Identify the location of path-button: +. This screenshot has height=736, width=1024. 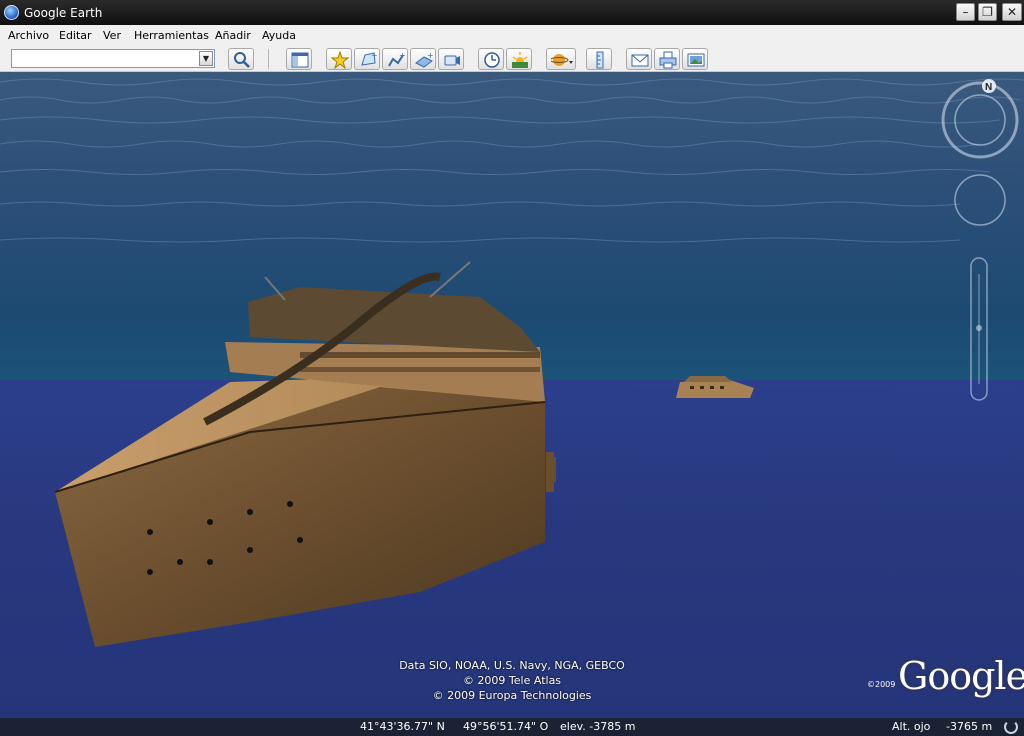
(395, 59).